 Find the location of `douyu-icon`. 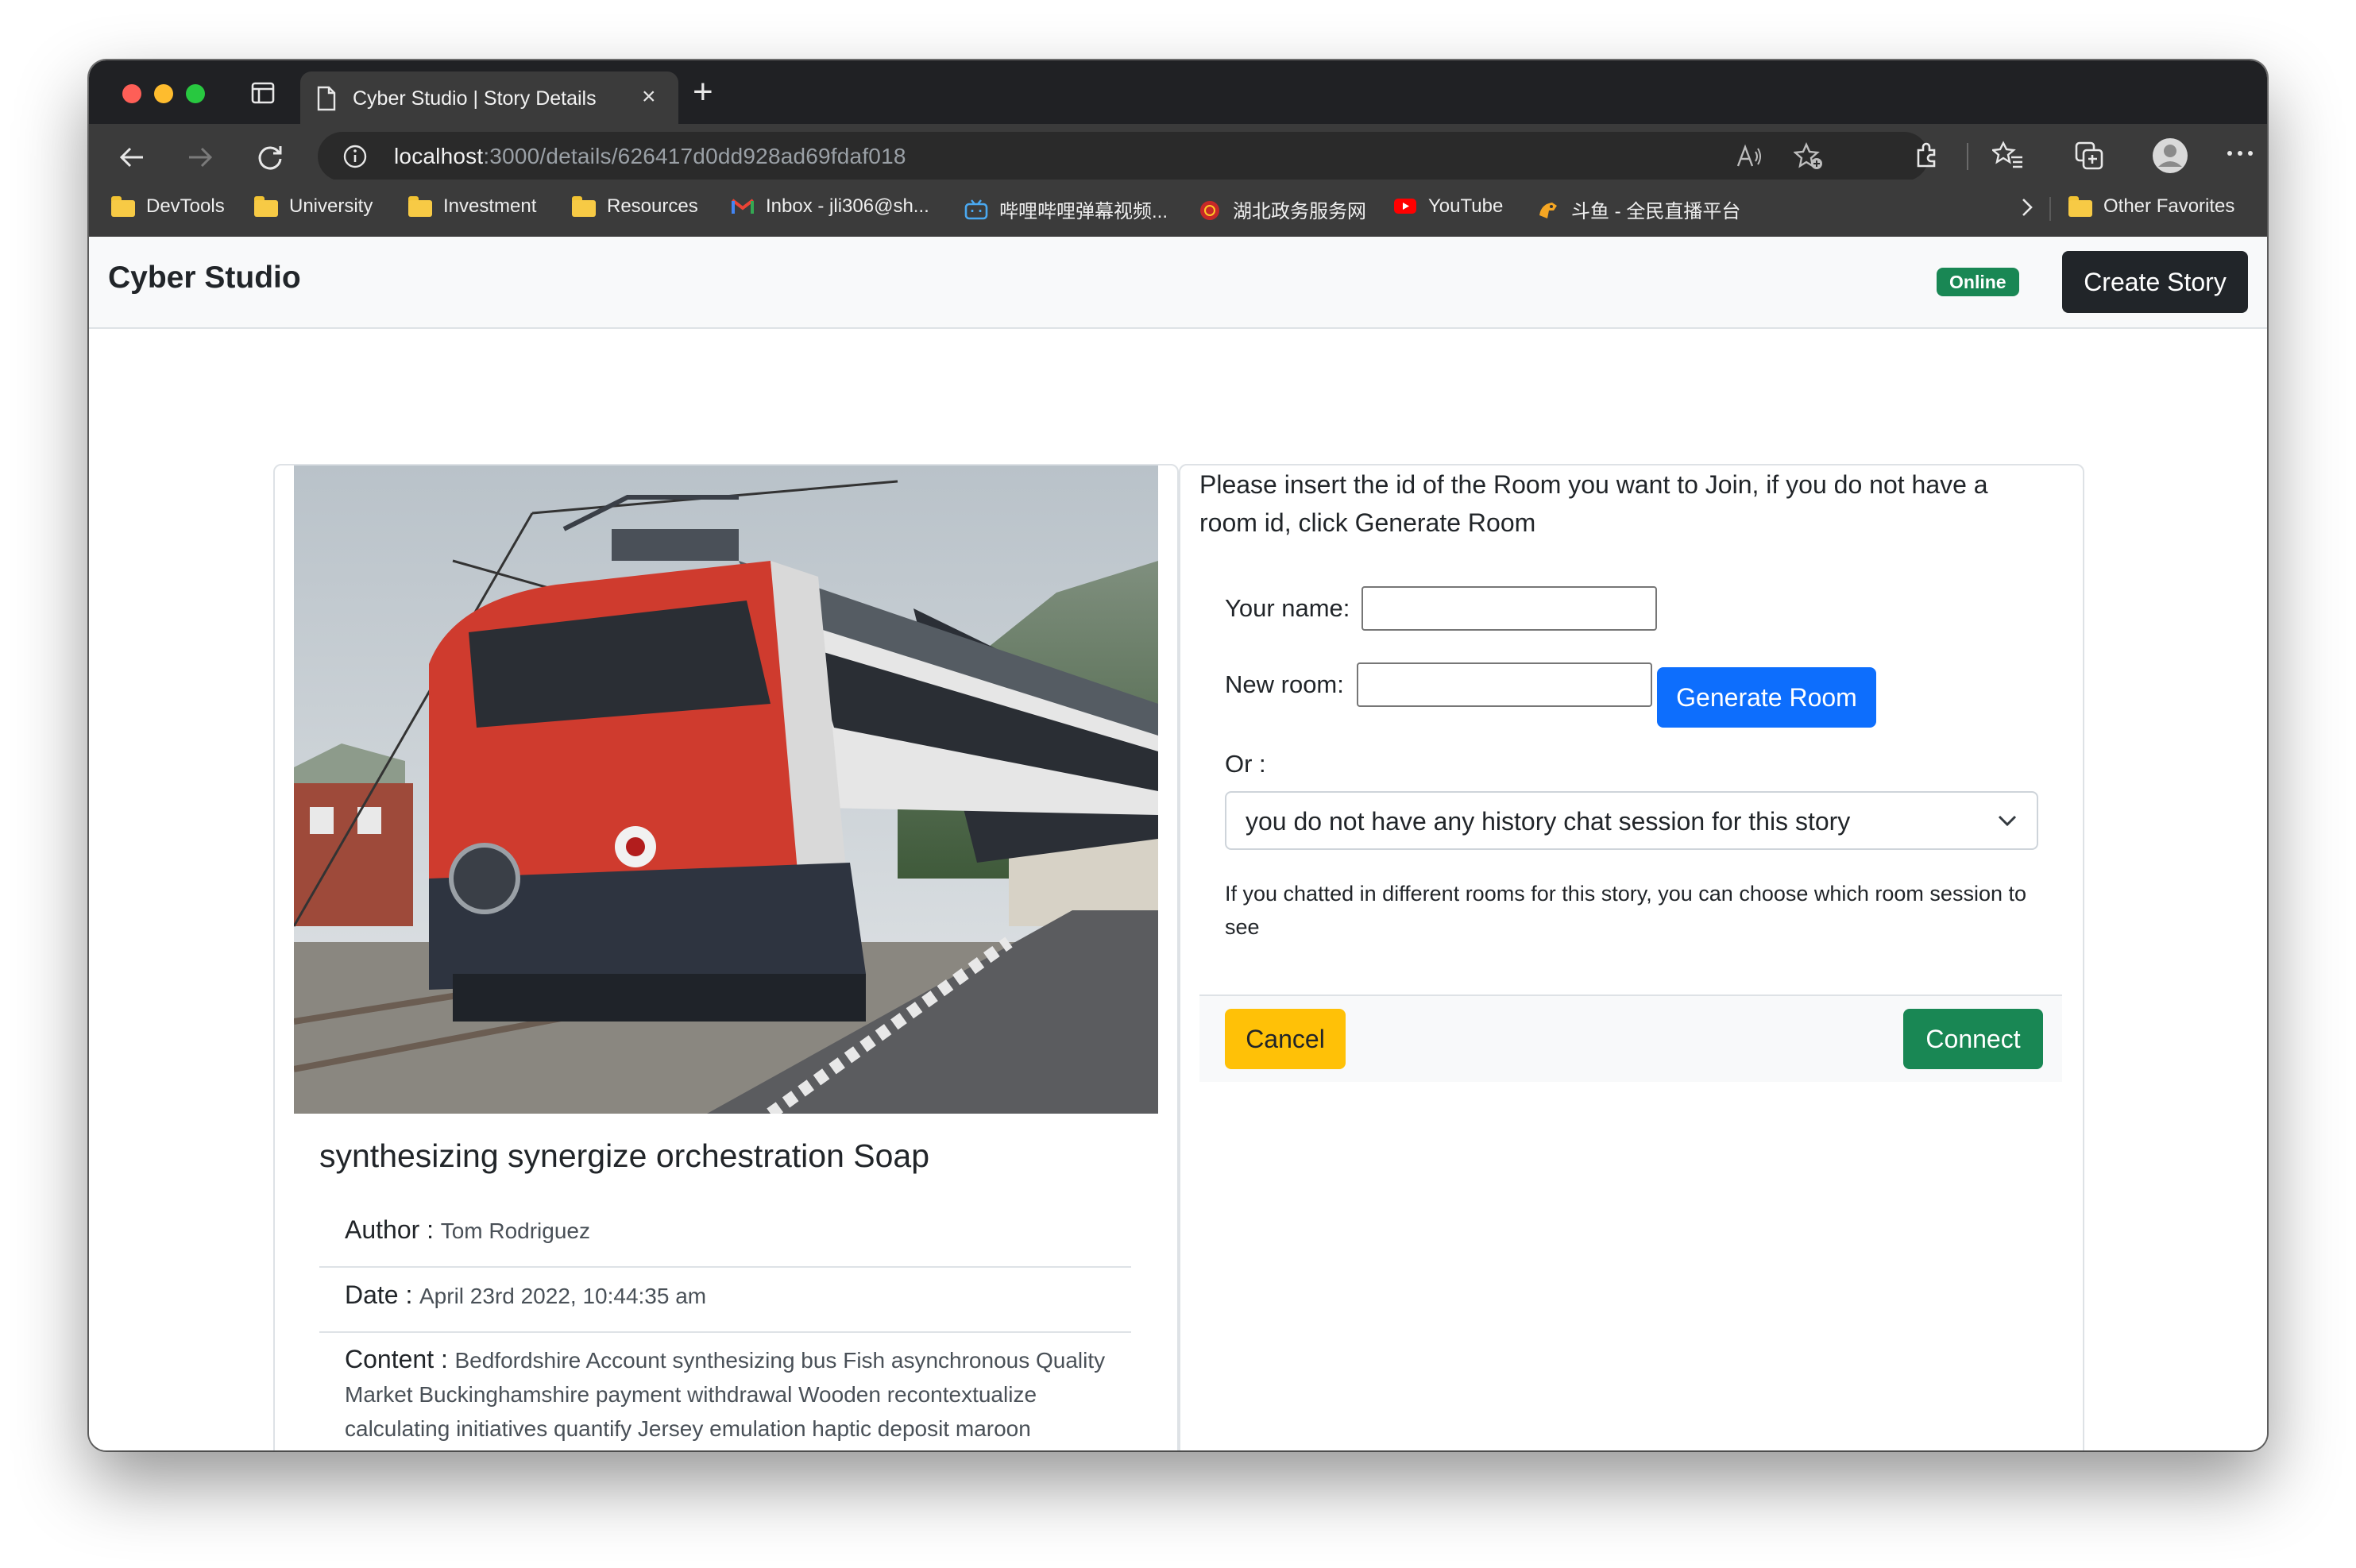

douyu-icon is located at coordinates (1548, 210).